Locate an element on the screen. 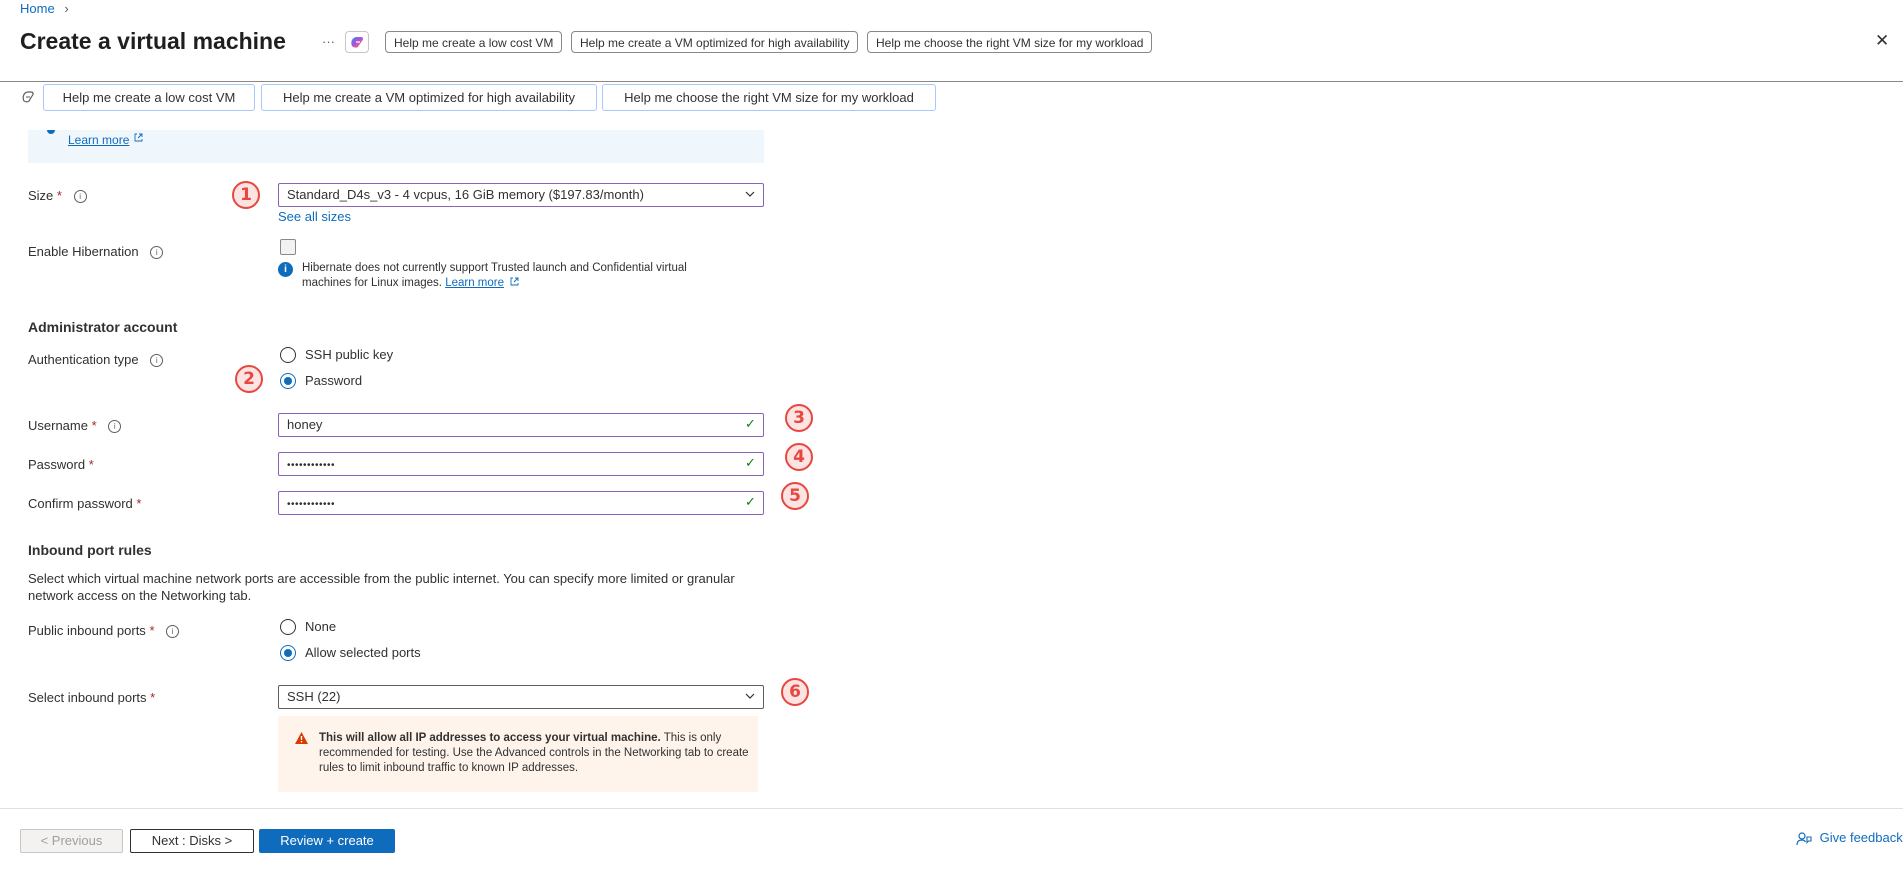 The height and width of the screenshot is (874, 1903). confirm-password-label: Confirm password * is located at coordinates (85, 503).